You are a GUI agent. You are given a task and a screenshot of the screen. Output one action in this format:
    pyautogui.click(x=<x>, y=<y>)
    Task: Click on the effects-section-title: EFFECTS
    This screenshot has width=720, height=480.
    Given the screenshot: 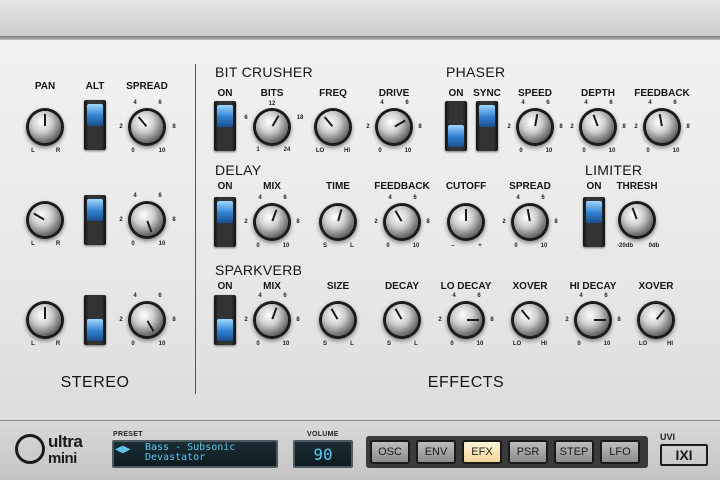 What is the action you would take?
    pyautogui.click(x=466, y=382)
    